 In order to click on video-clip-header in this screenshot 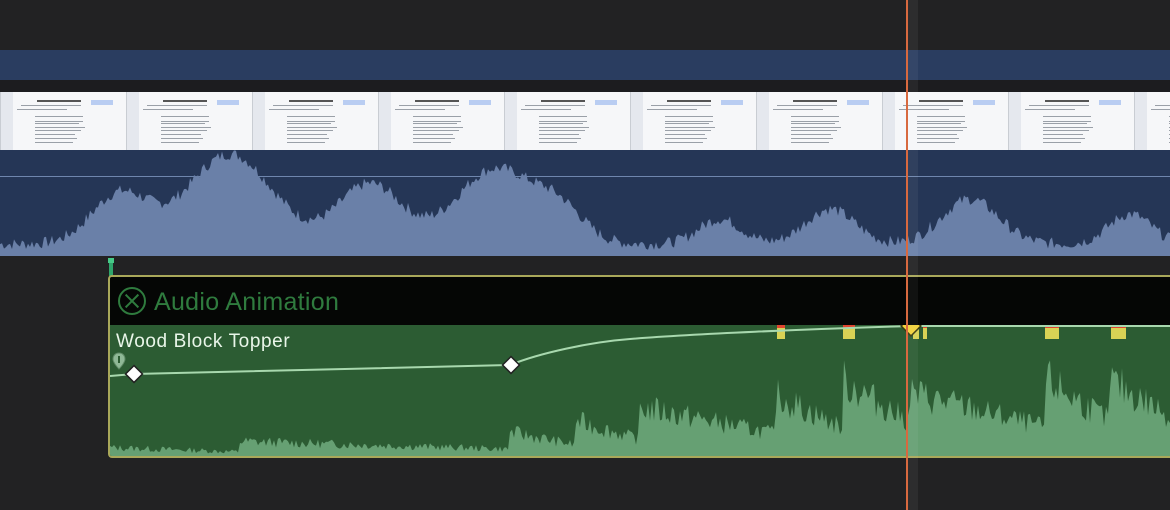, I will do `click(585, 65)`.